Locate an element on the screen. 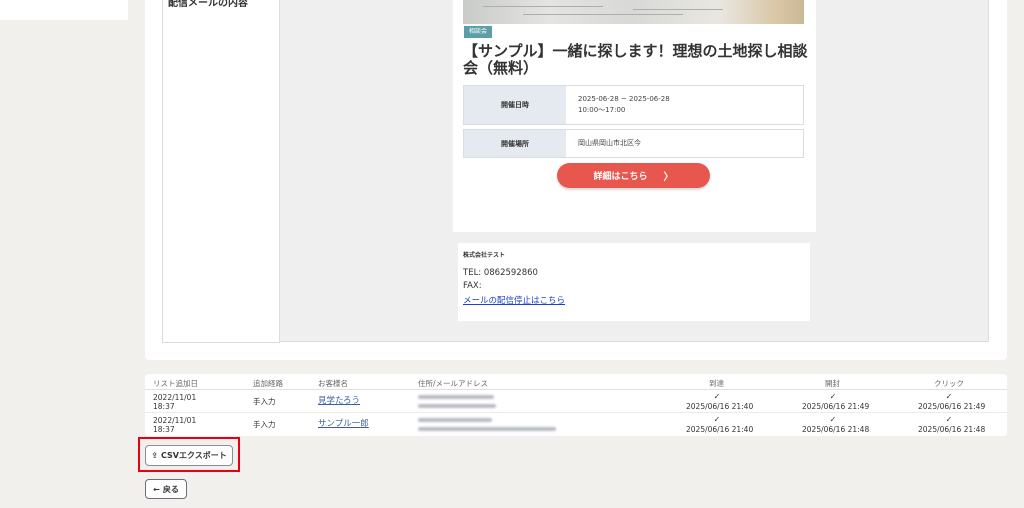 The width and height of the screenshot is (1024, 508). row-clicked-time: 2025/06/16 21:48 is located at coordinates (952, 429).